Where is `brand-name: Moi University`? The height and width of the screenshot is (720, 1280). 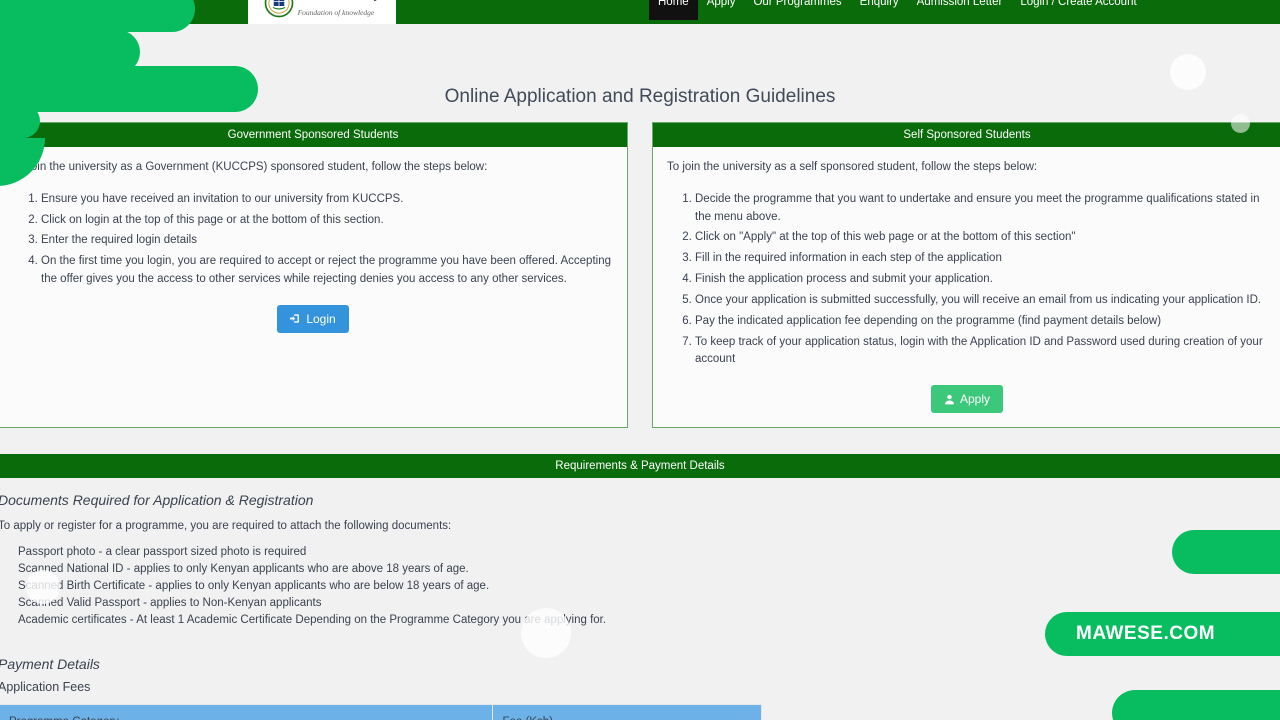 brand-name: Moi University is located at coordinates (339, 0).